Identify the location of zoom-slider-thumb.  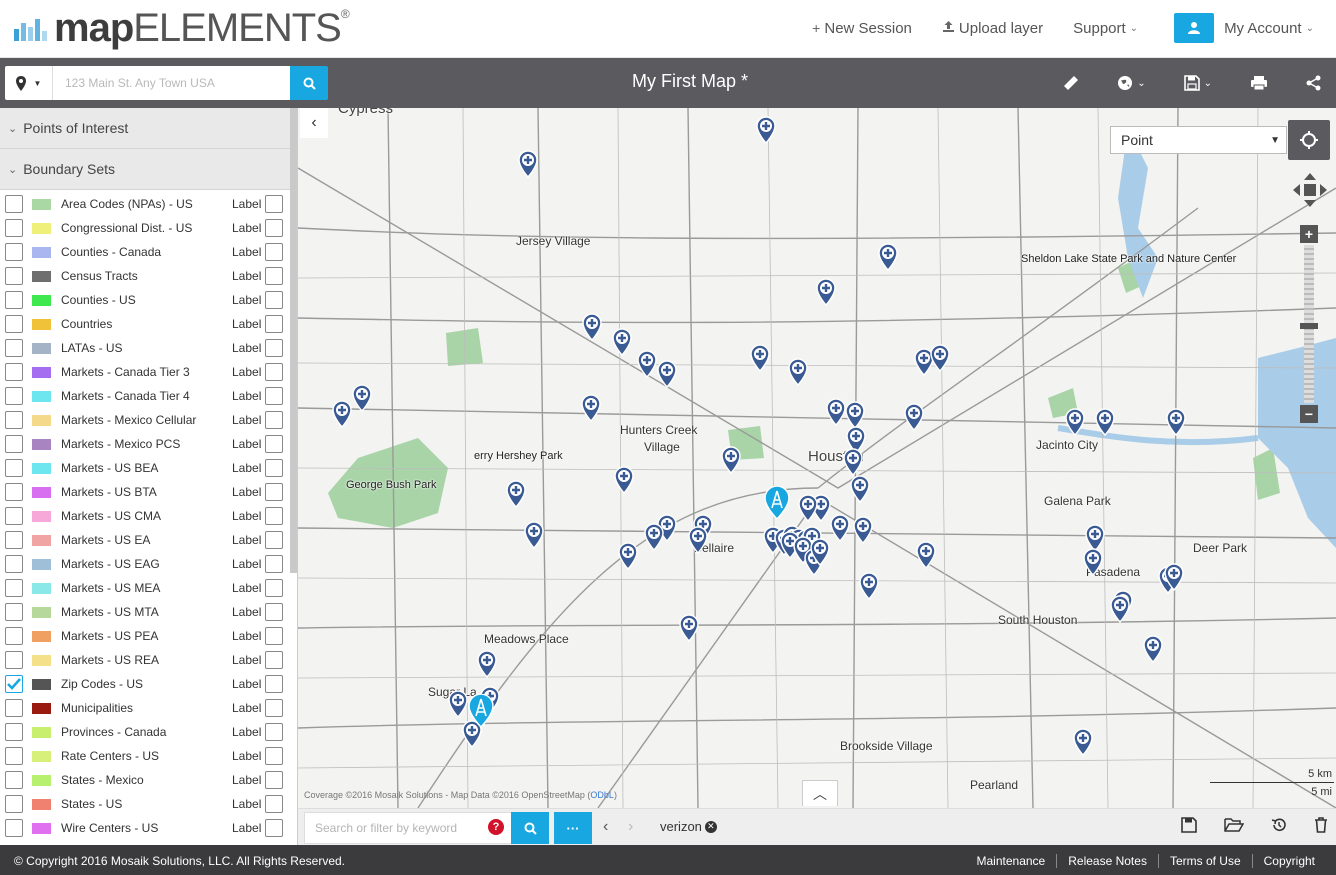
(1309, 326).